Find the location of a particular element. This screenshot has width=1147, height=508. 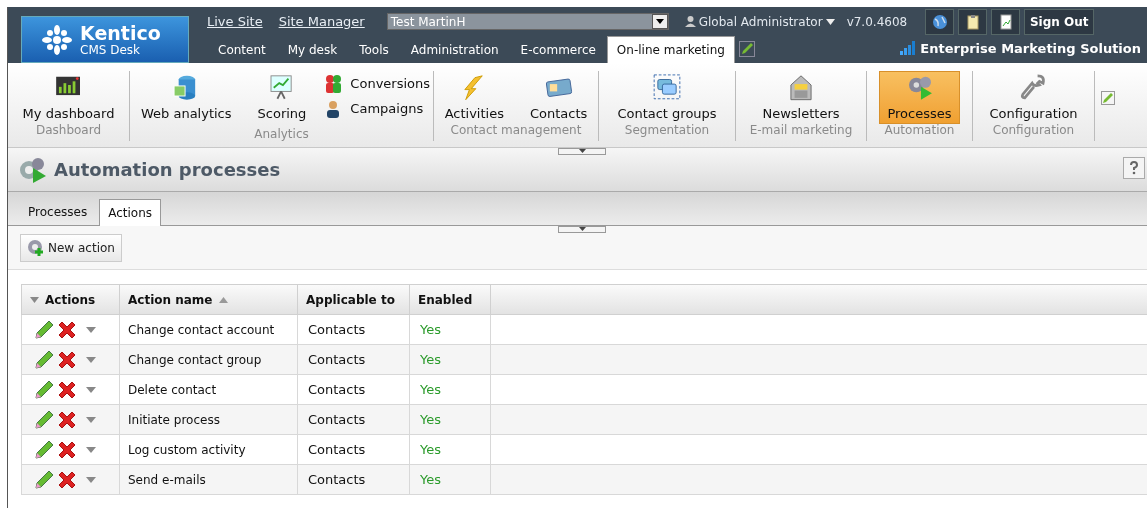

ribbon-button: My dashboard is located at coordinates (68, 97).